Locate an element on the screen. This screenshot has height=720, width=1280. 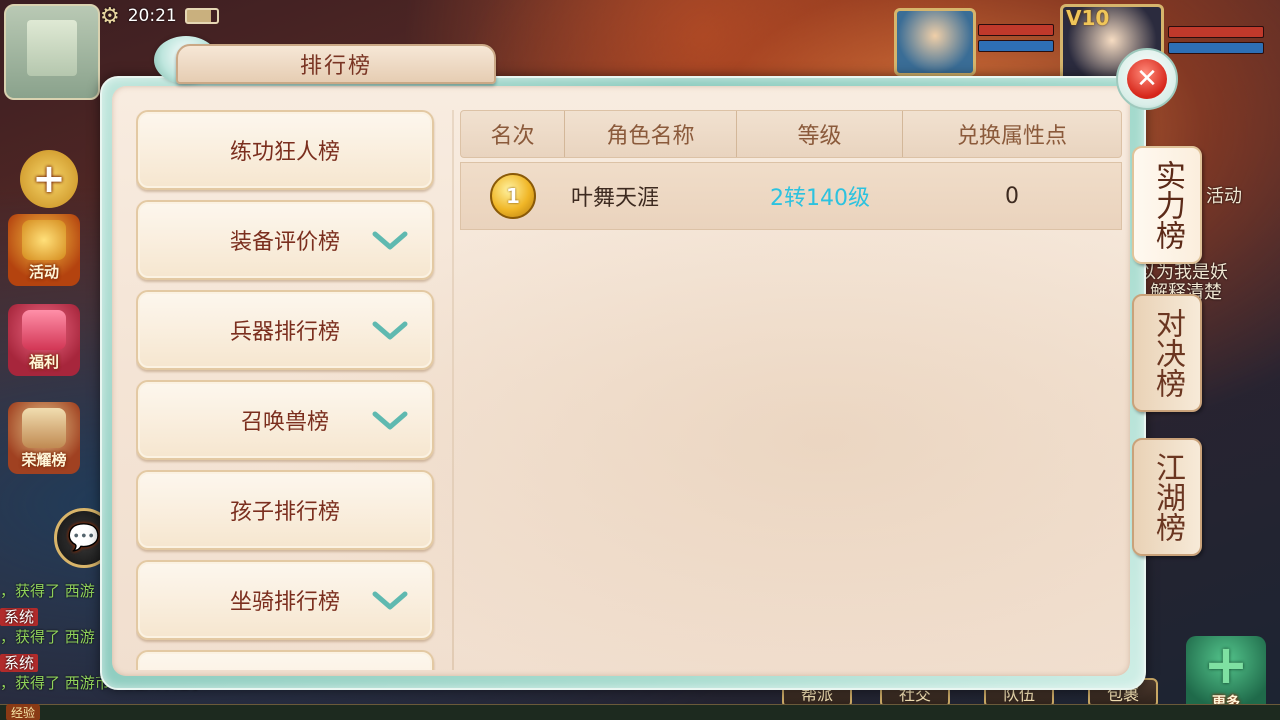
pet-mp-bar is located at coordinates (1016, 46).